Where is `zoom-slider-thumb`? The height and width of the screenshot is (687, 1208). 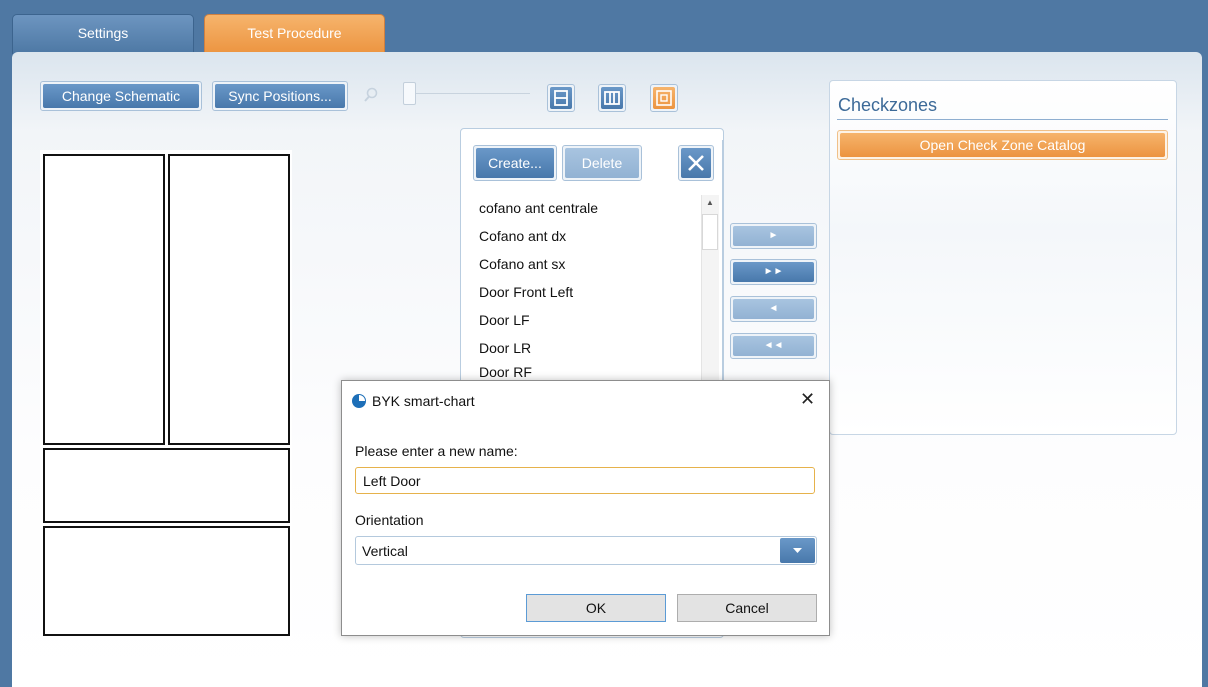
zoom-slider-thumb is located at coordinates (409, 93).